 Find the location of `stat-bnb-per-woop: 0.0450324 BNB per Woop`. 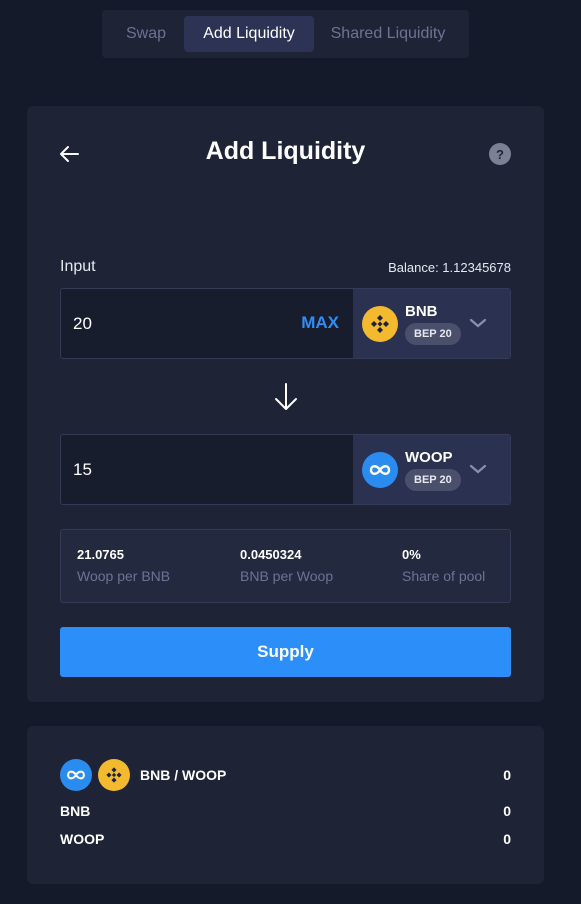

stat-bnb-per-woop: 0.0450324 BNB per Woop is located at coordinates (286, 565).